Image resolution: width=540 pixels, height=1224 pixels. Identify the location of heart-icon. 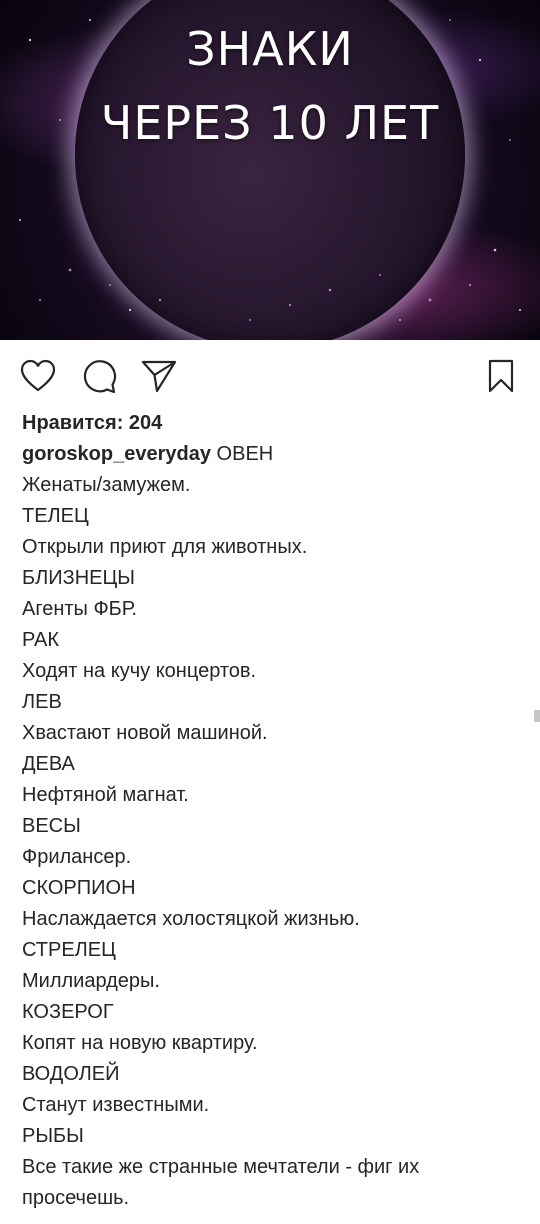
(38, 375).